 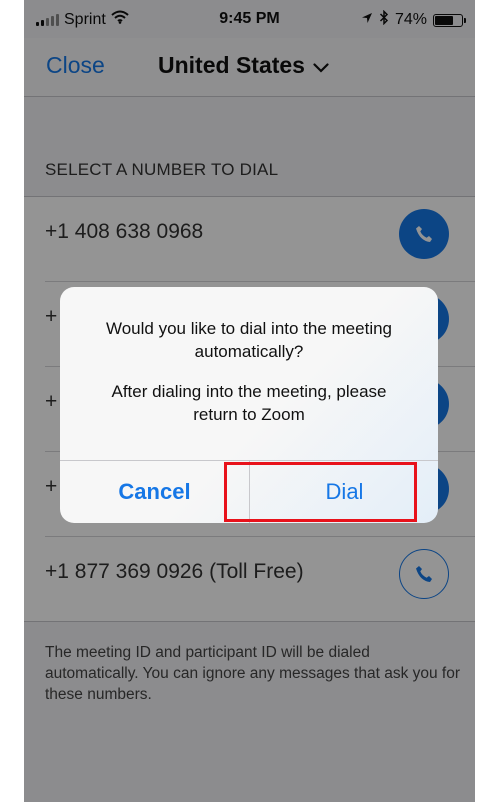 What do you see at coordinates (154, 492) in the screenshot?
I see `cancel-button: Cancel` at bounding box center [154, 492].